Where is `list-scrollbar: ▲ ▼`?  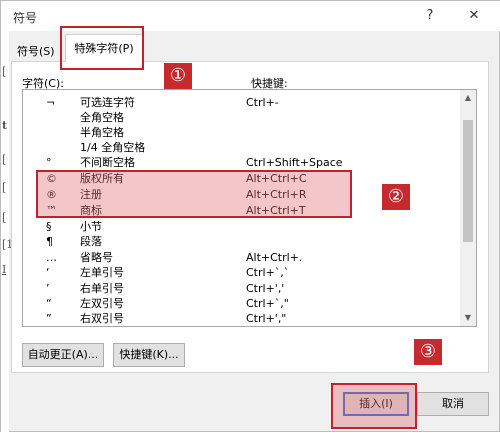
list-scrollbar: ▲ ▼ is located at coordinates (468, 208).